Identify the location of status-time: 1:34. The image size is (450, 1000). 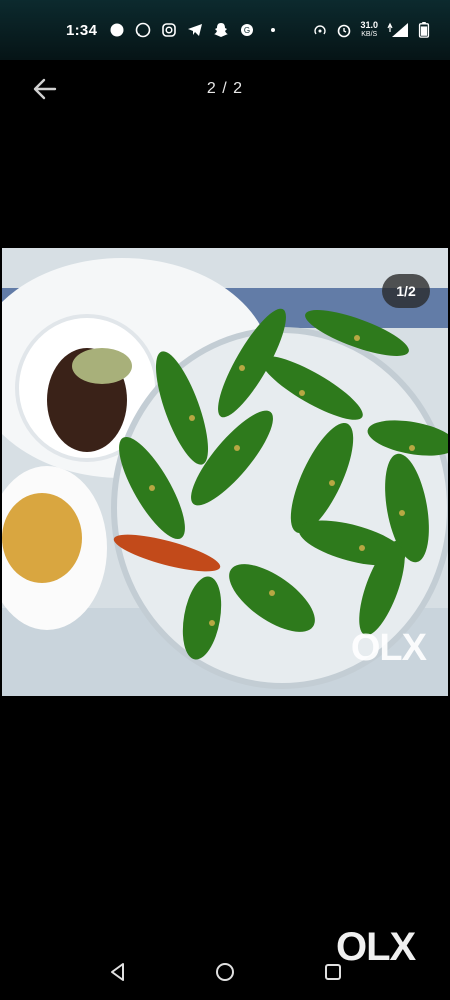
(82, 30).